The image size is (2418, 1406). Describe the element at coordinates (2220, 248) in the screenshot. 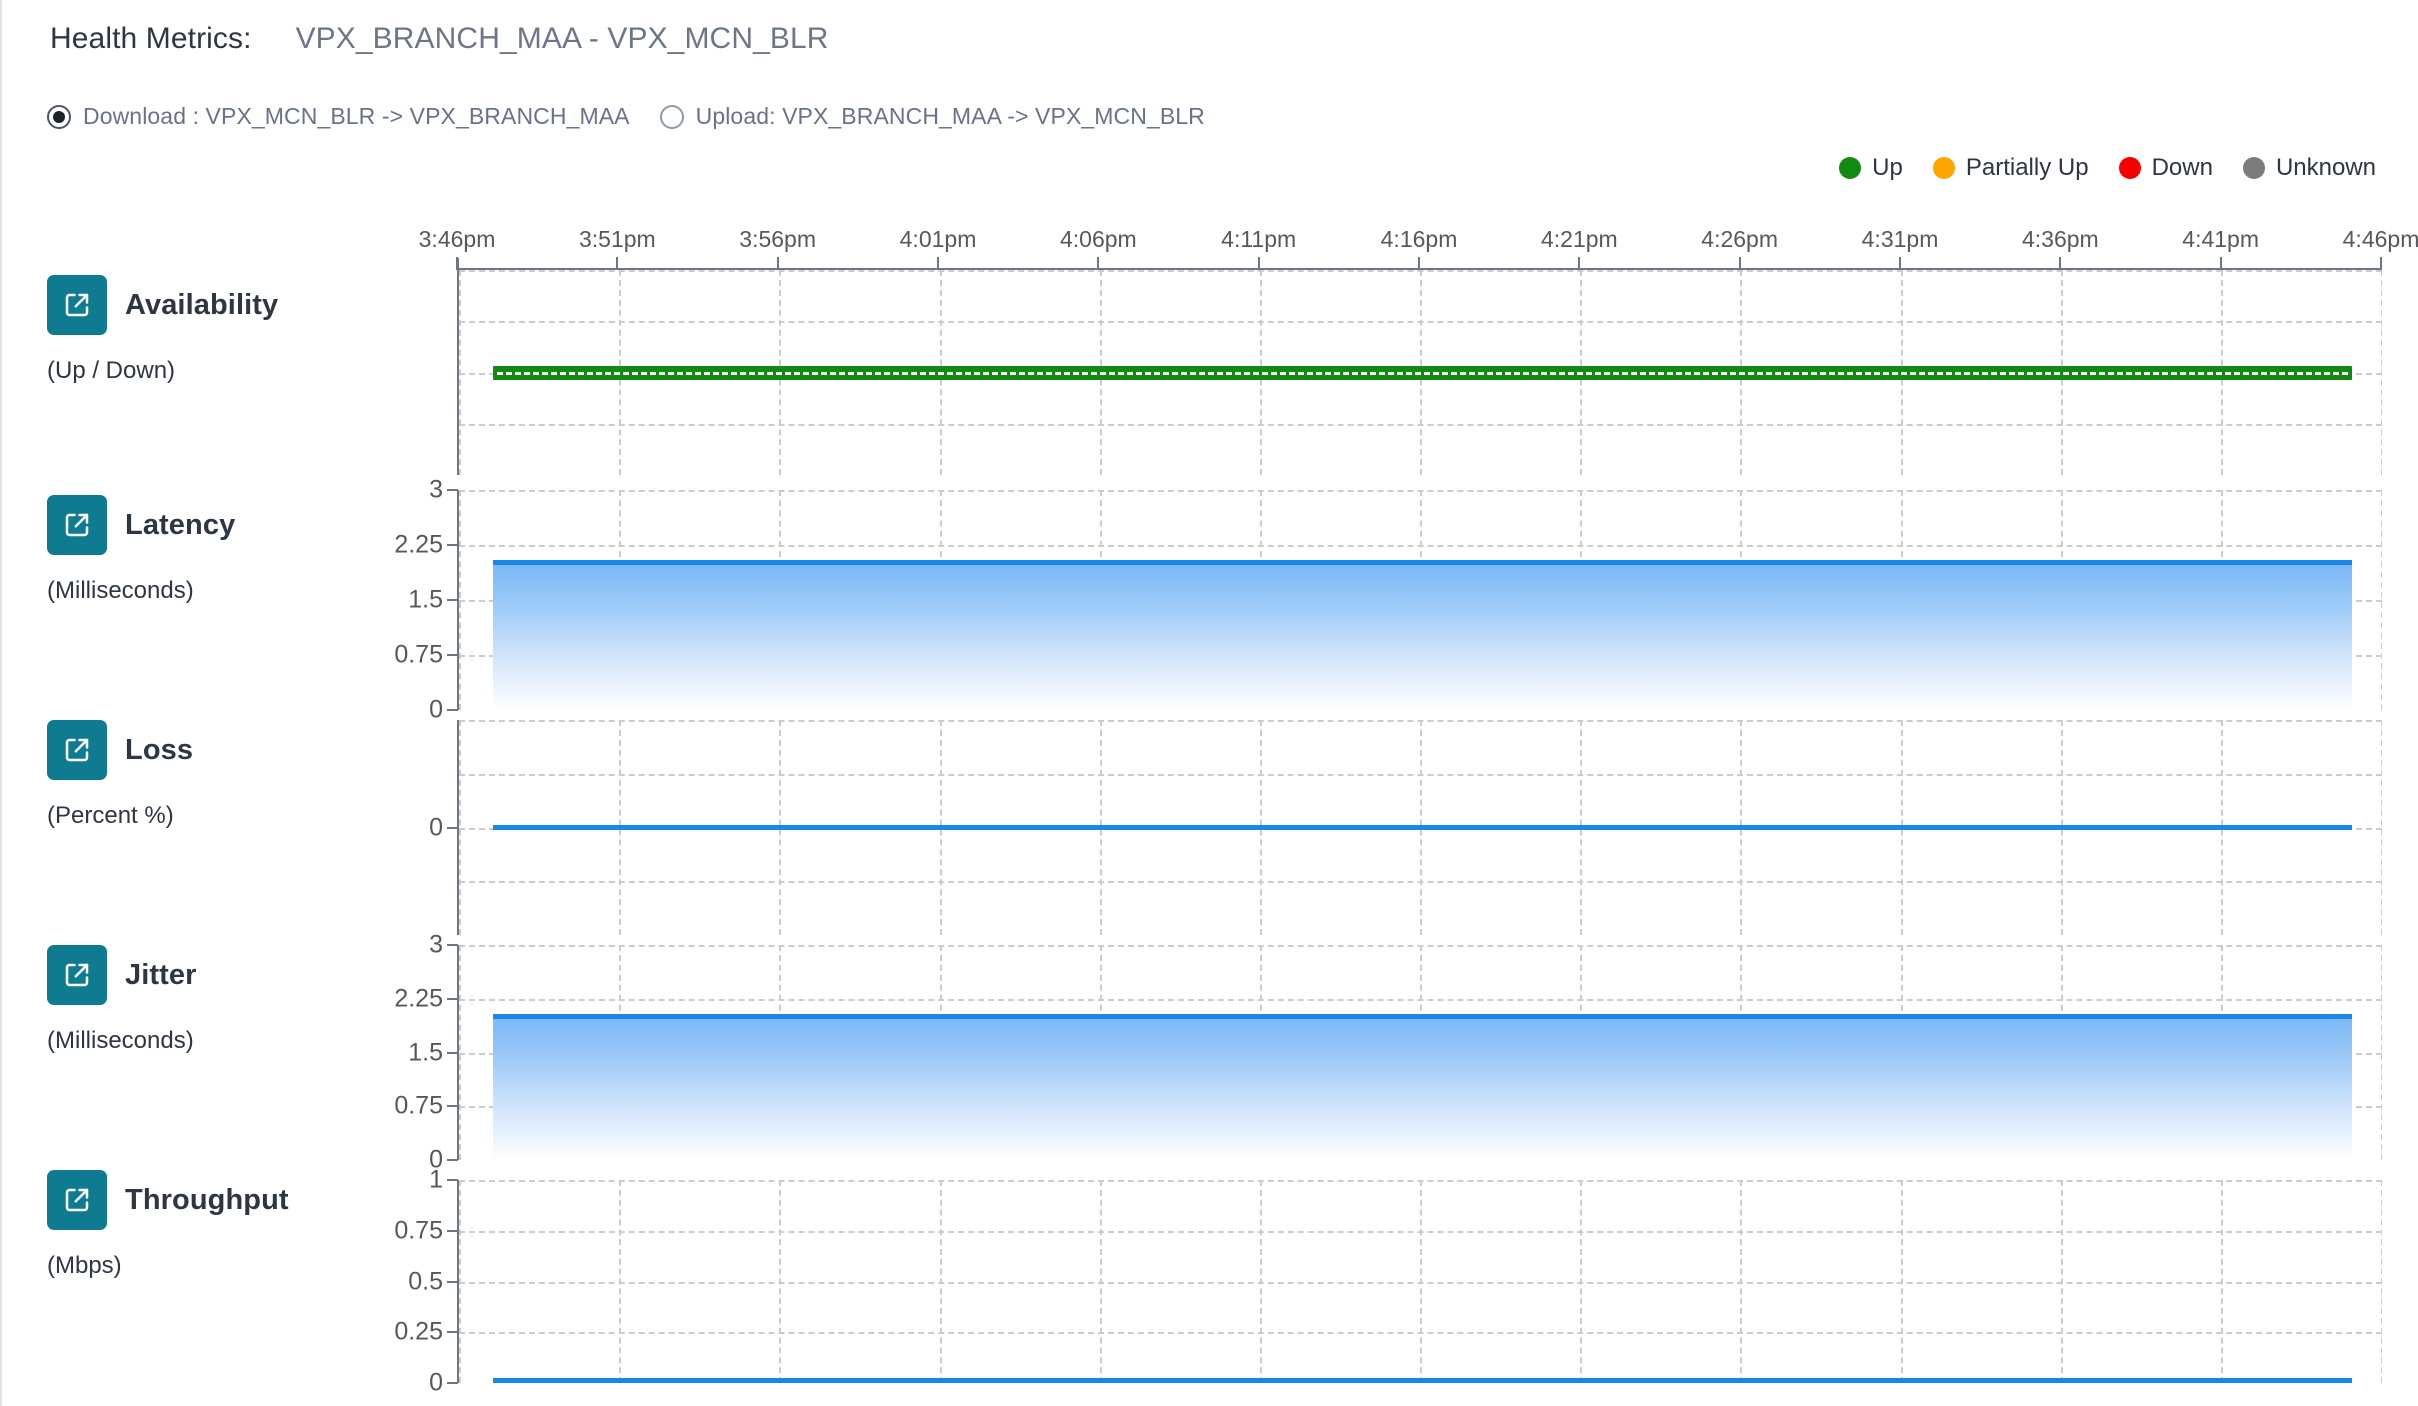

I see `time-tick: 4:41pm` at that location.